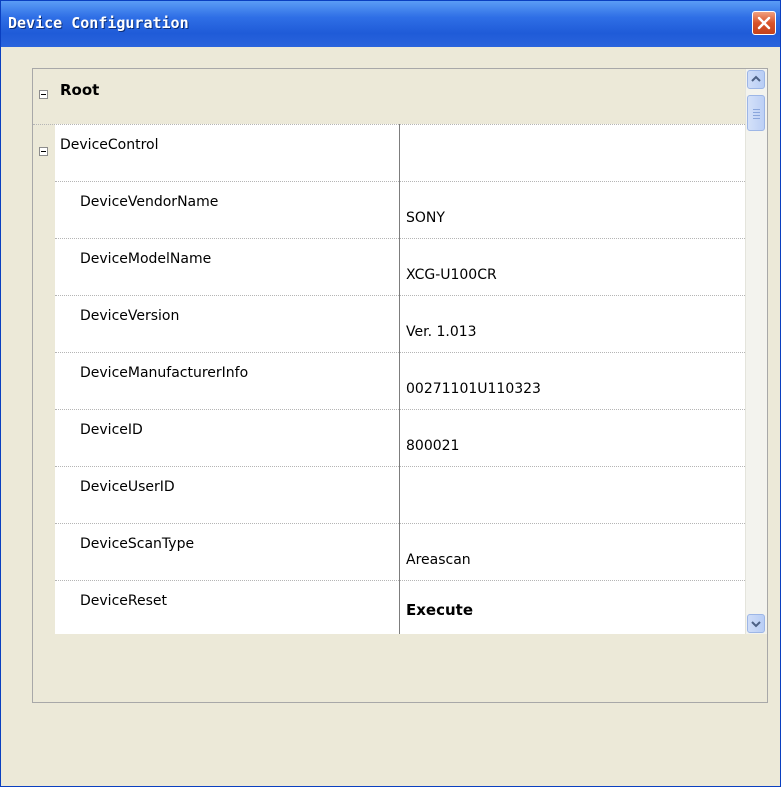 The height and width of the screenshot is (787, 781). What do you see at coordinates (400, 668) in the screenshot?
I see `description-panel` at bounding box center [400, 668].